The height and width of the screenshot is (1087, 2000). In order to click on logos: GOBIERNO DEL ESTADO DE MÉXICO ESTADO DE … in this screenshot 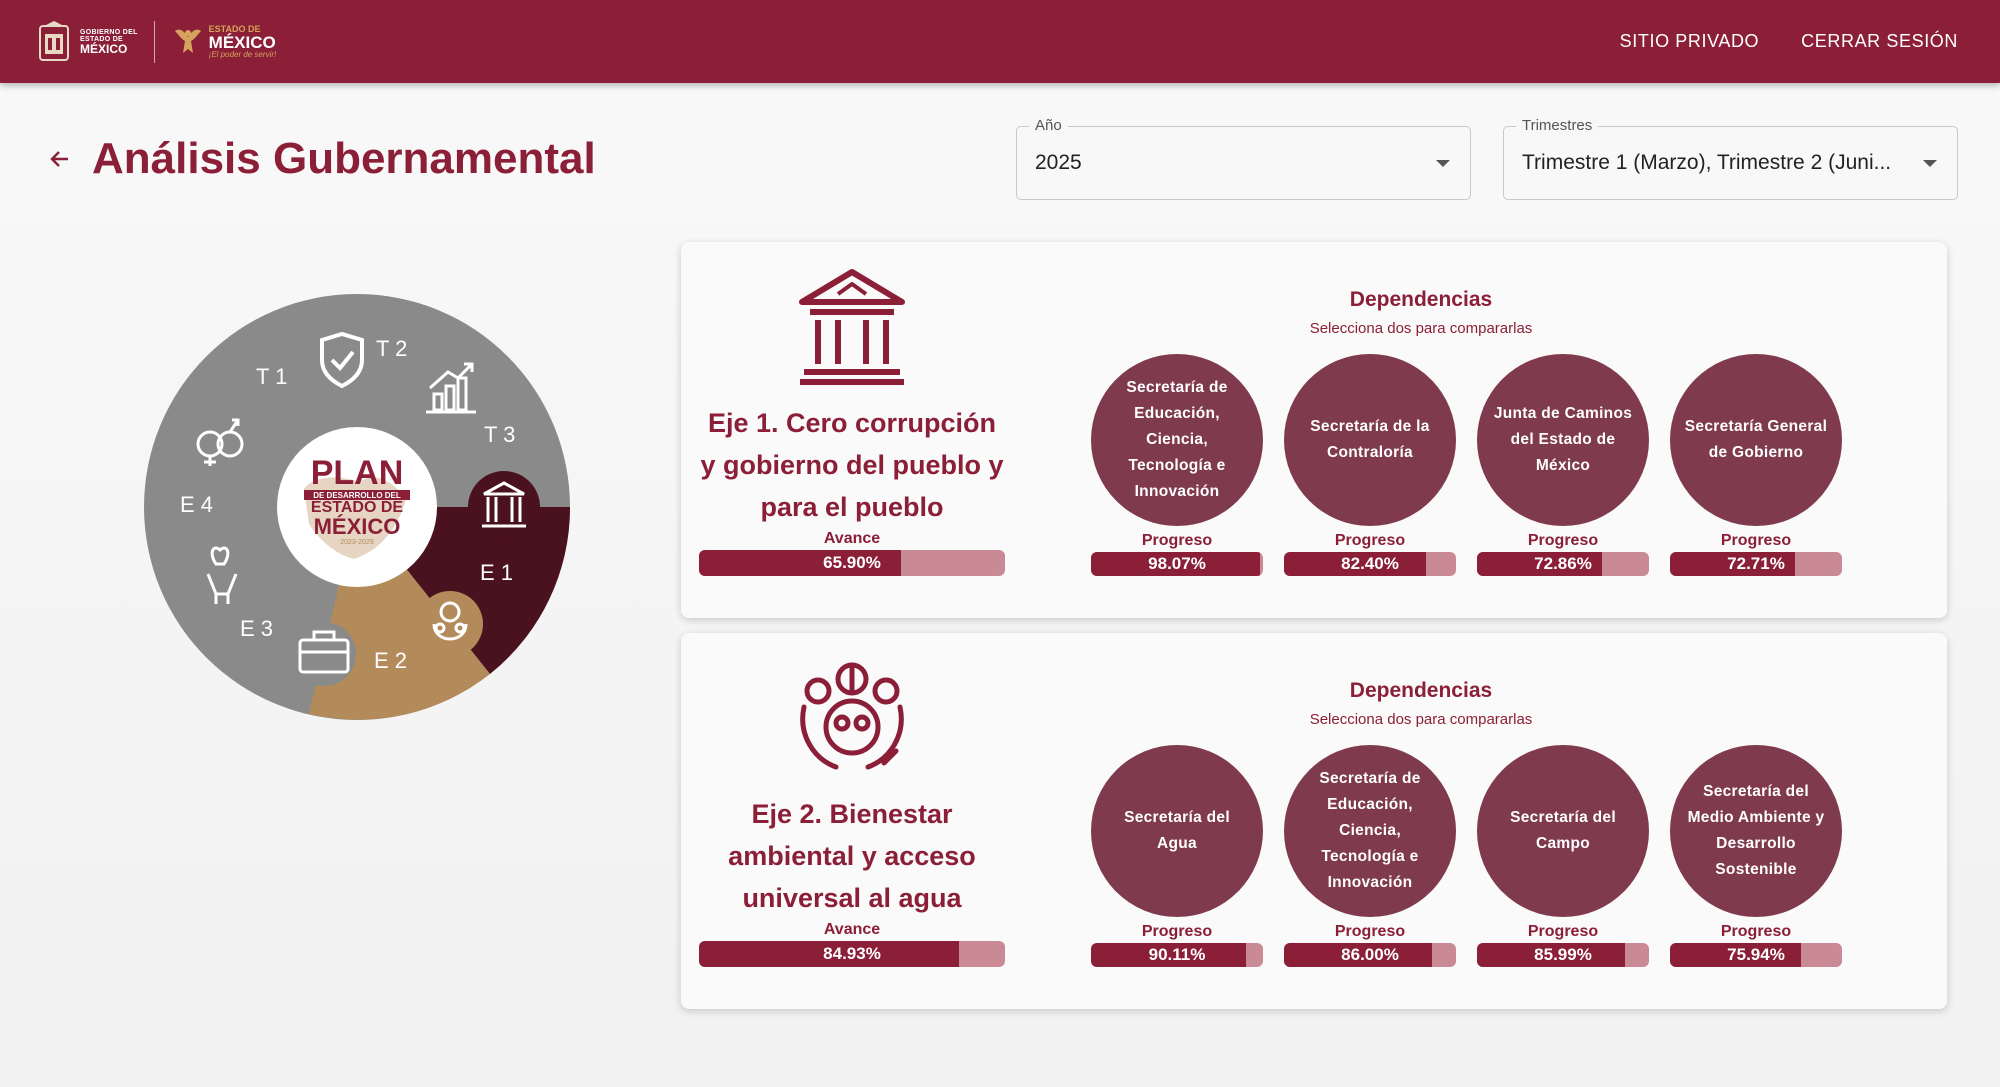, I will do `click(156, 42)`.